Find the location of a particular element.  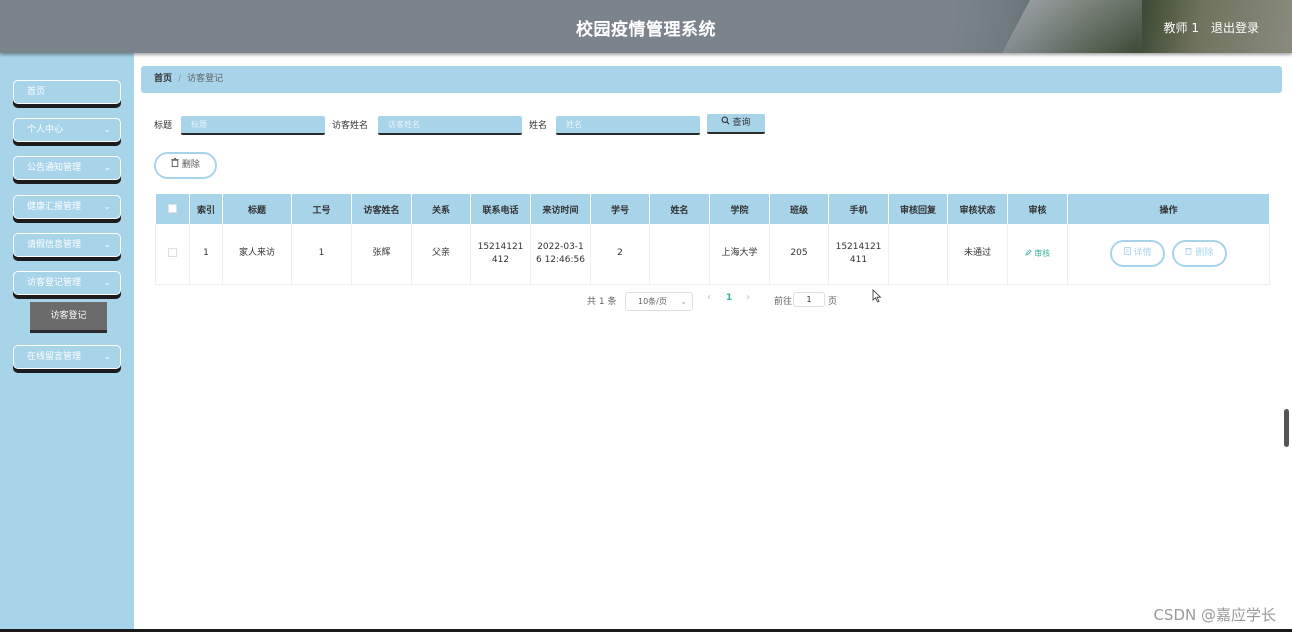

detail-button-label: 详情 is located at coordinates (1142, 253).